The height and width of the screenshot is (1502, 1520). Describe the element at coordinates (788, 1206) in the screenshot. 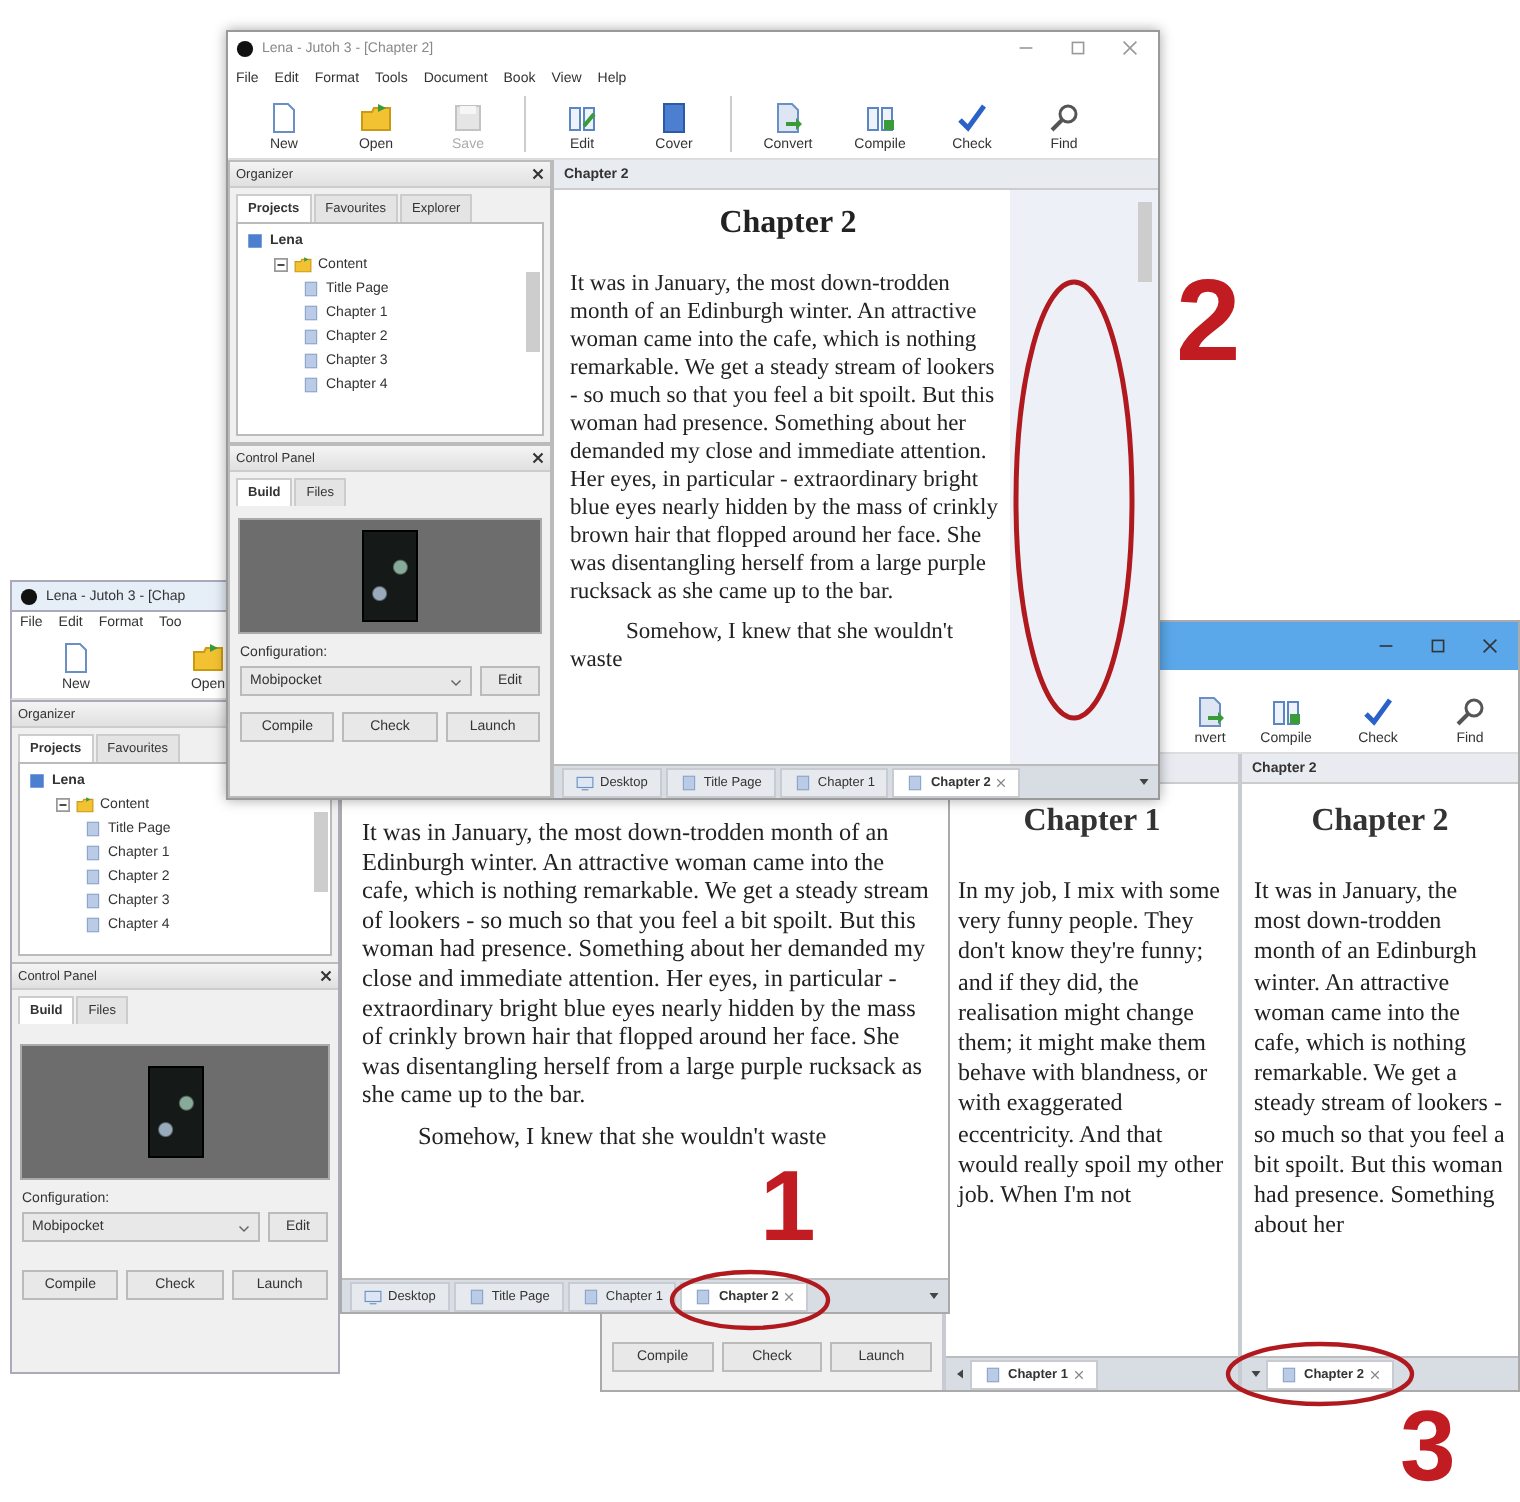

I see `annotation-number: 1` at that location.